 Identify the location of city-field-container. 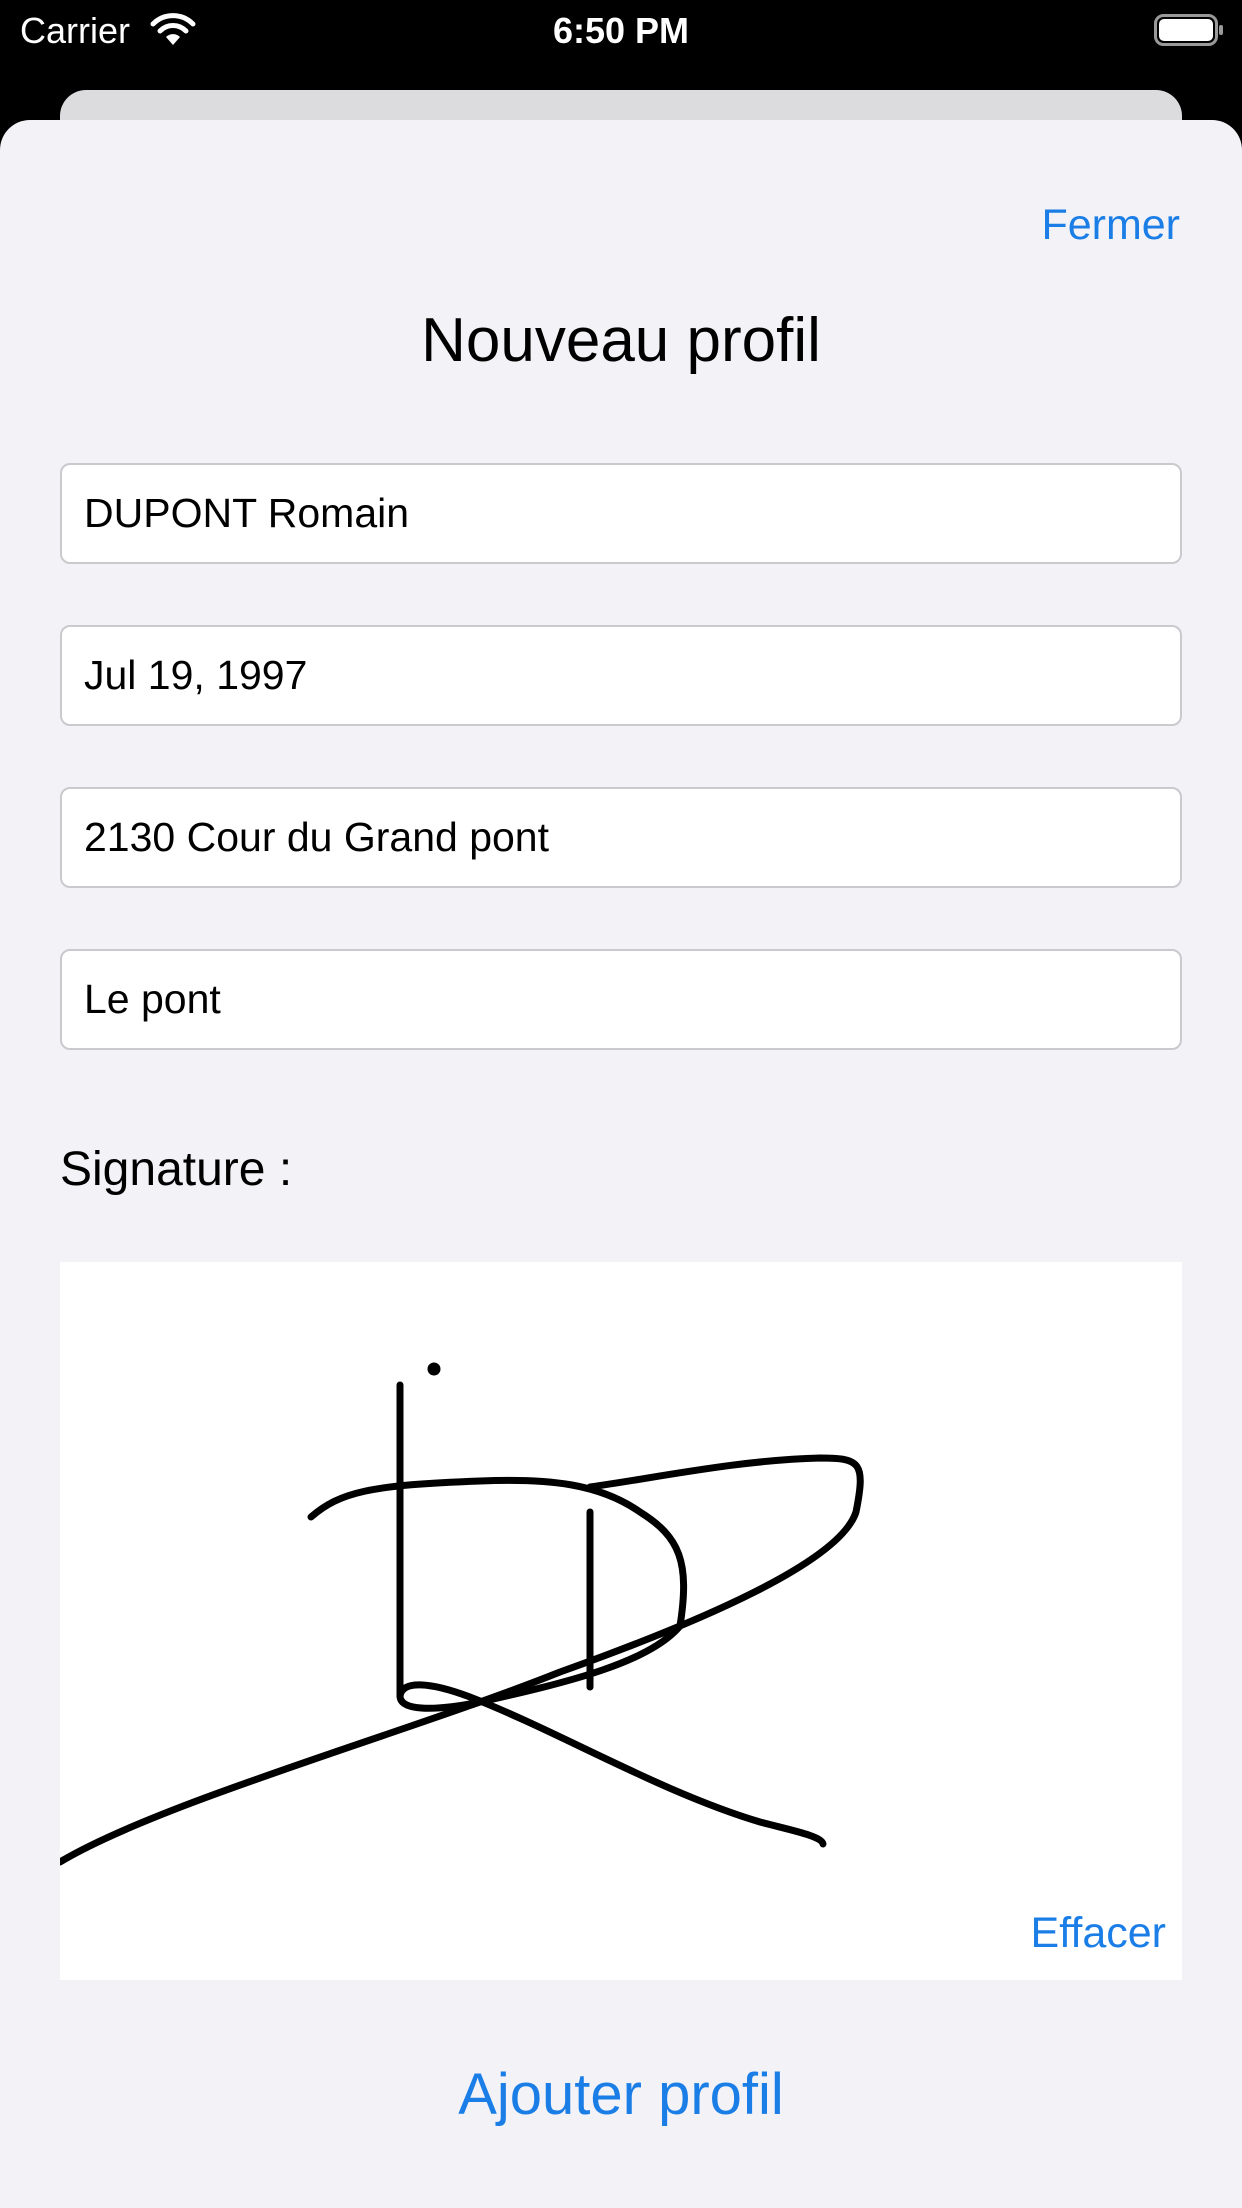
(621, 999).